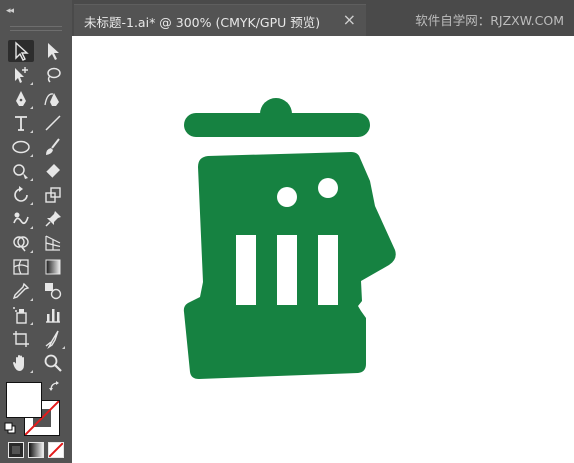 This screenshot has height=463, width=574. I want to click on shaper-icon, so click(20, 171).